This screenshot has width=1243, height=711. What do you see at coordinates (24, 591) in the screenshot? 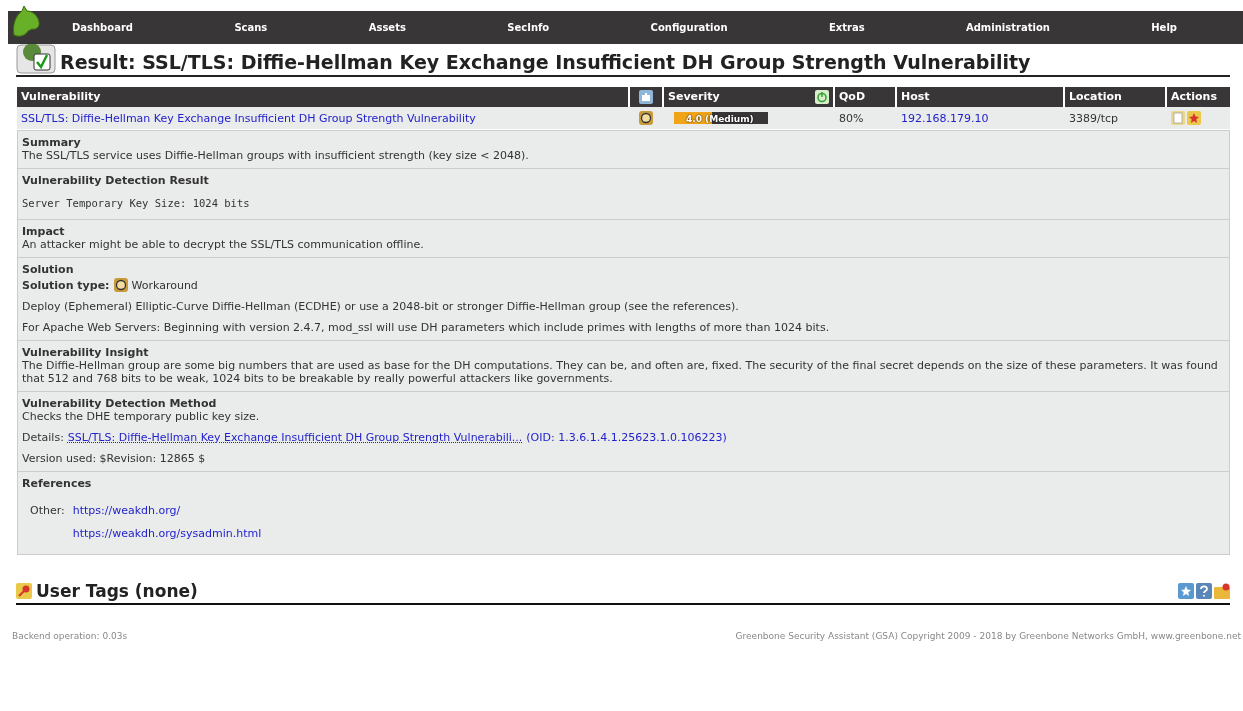
I see `pin-icon` at bounding box center [24, 591].